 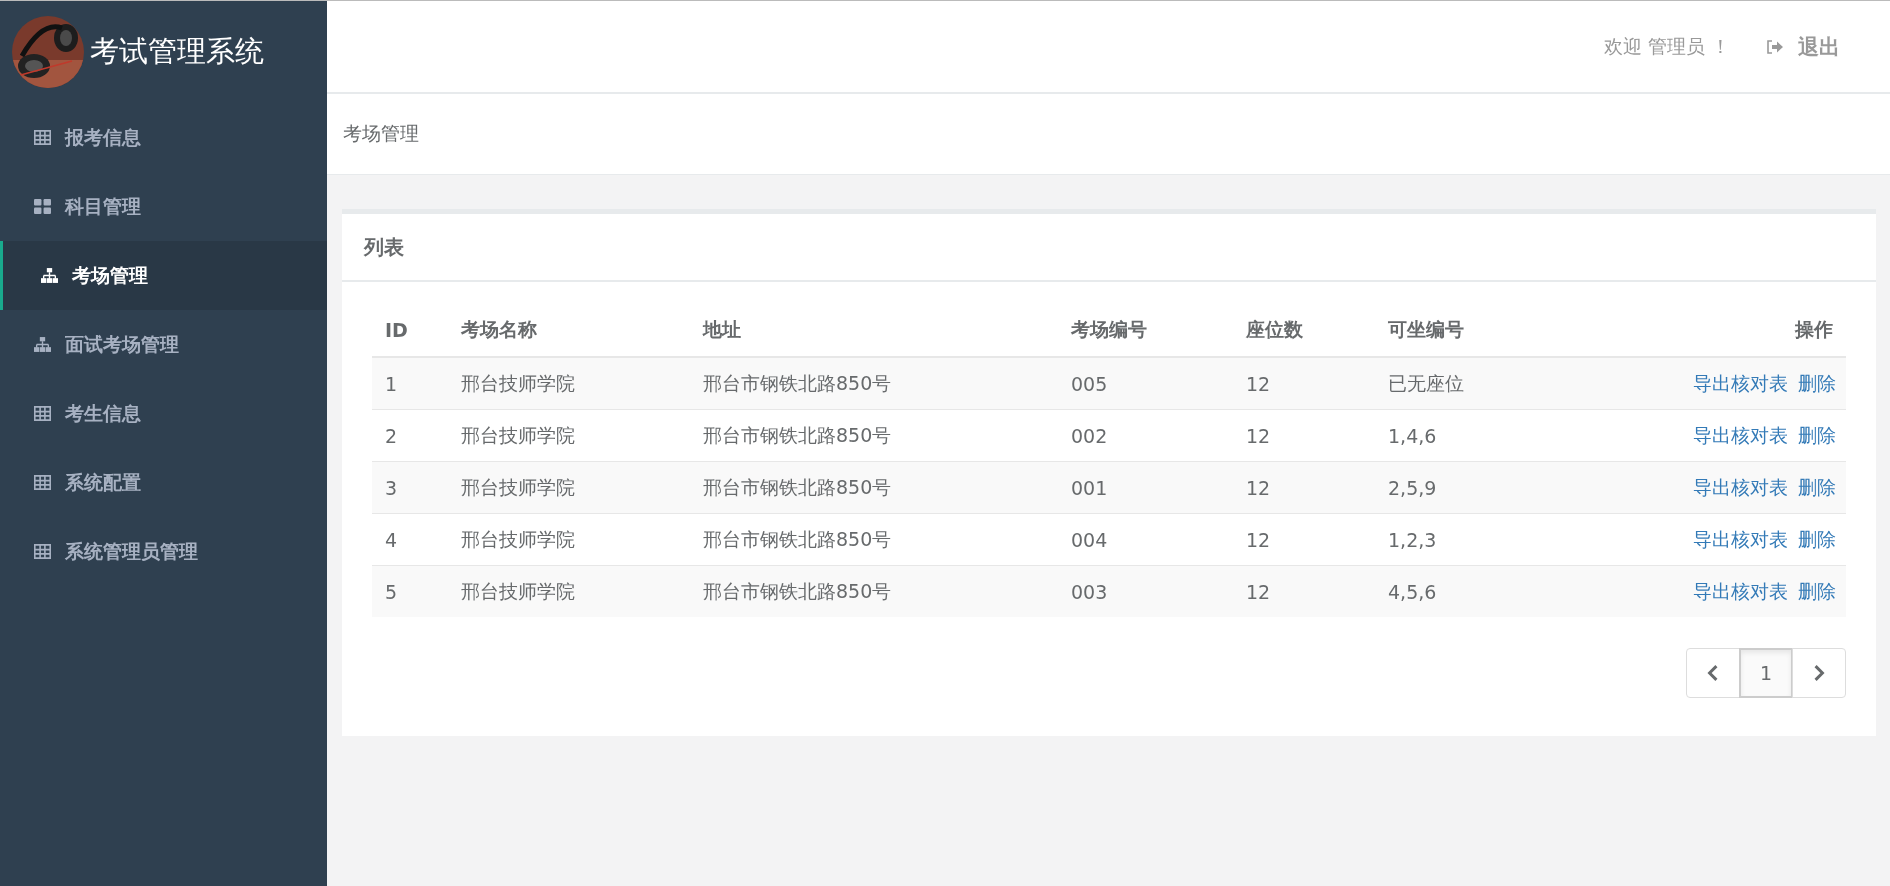 I want to click on sidebar-item: 科目管理, so click(x=163, y=206).